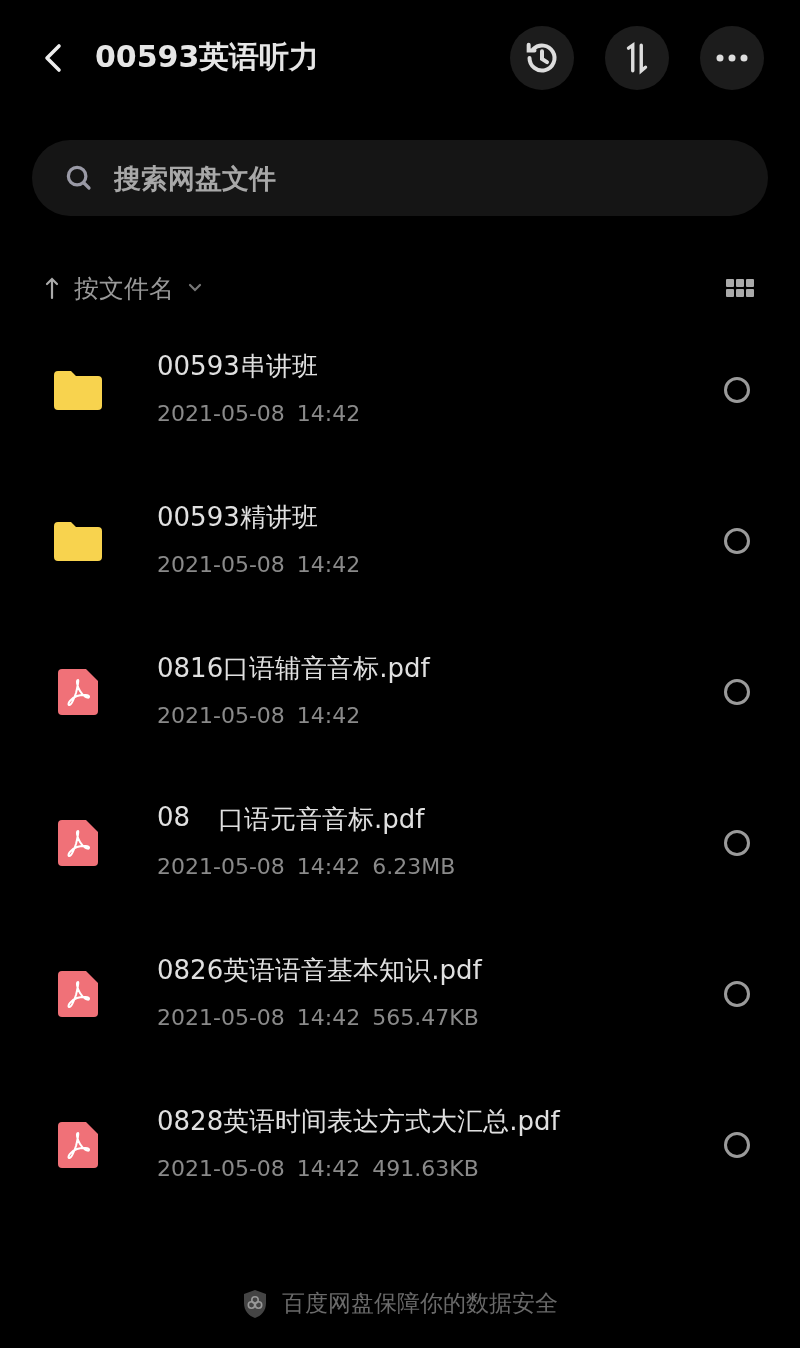 The width and height of the screenshot is (800, 1348). I want to click on more-icon, so click(732, 57).